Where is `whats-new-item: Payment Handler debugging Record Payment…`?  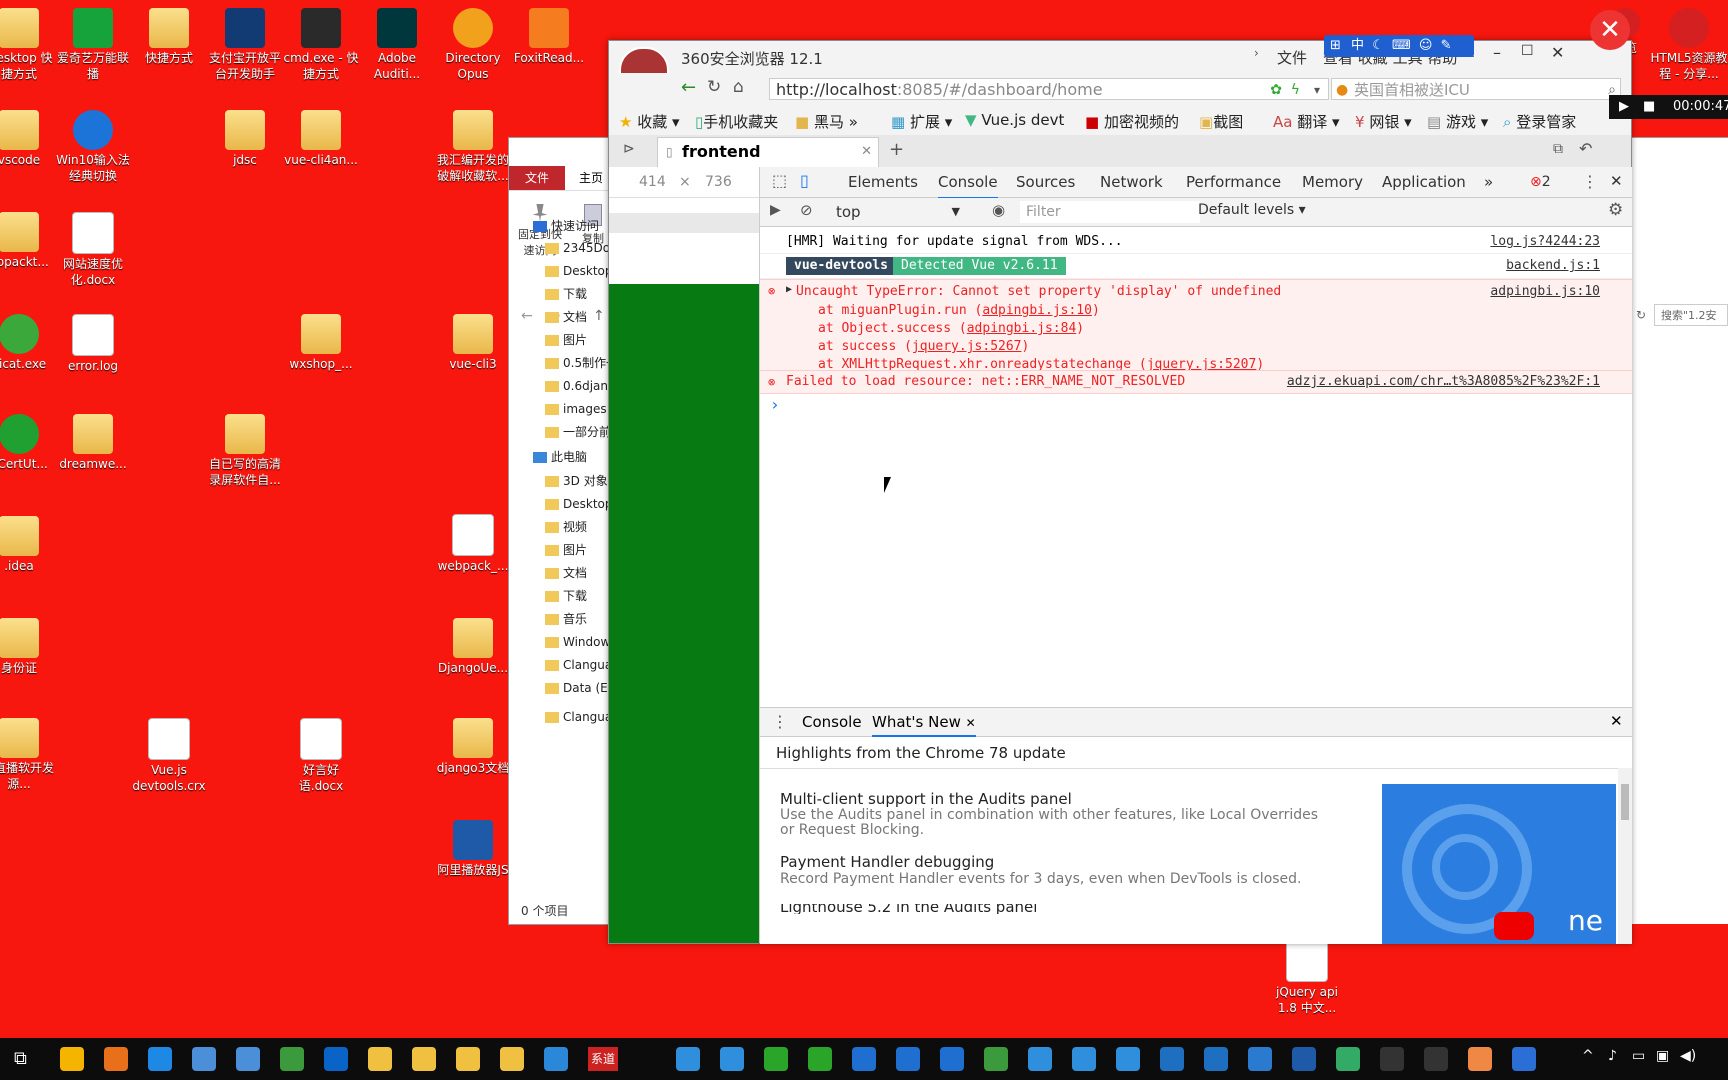 whats-new-item: Payment Handler debugging Record Payment… is located at coordinates (1050, 870).